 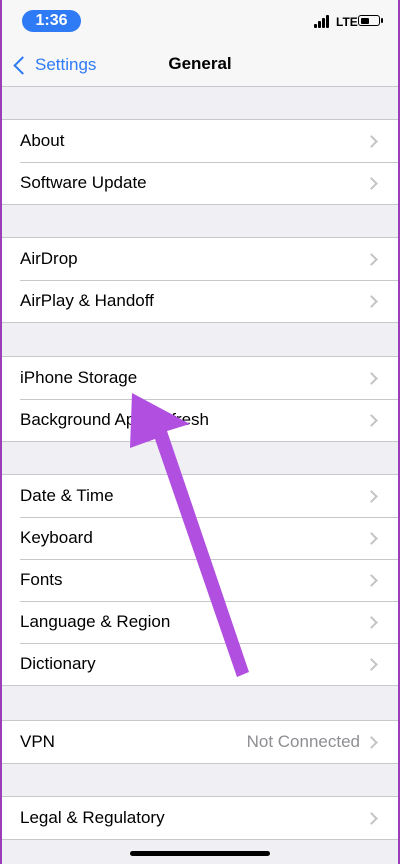 I want to click on annotation-arrow-shape, so click(x=189, y=535).